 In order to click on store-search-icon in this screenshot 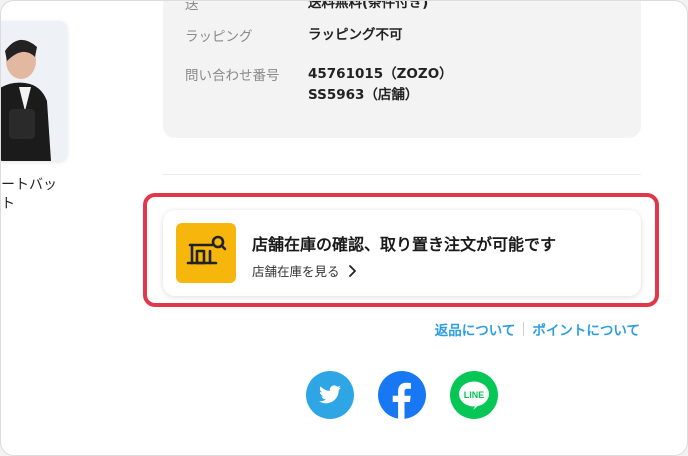, I will do `click(206, 250)`.